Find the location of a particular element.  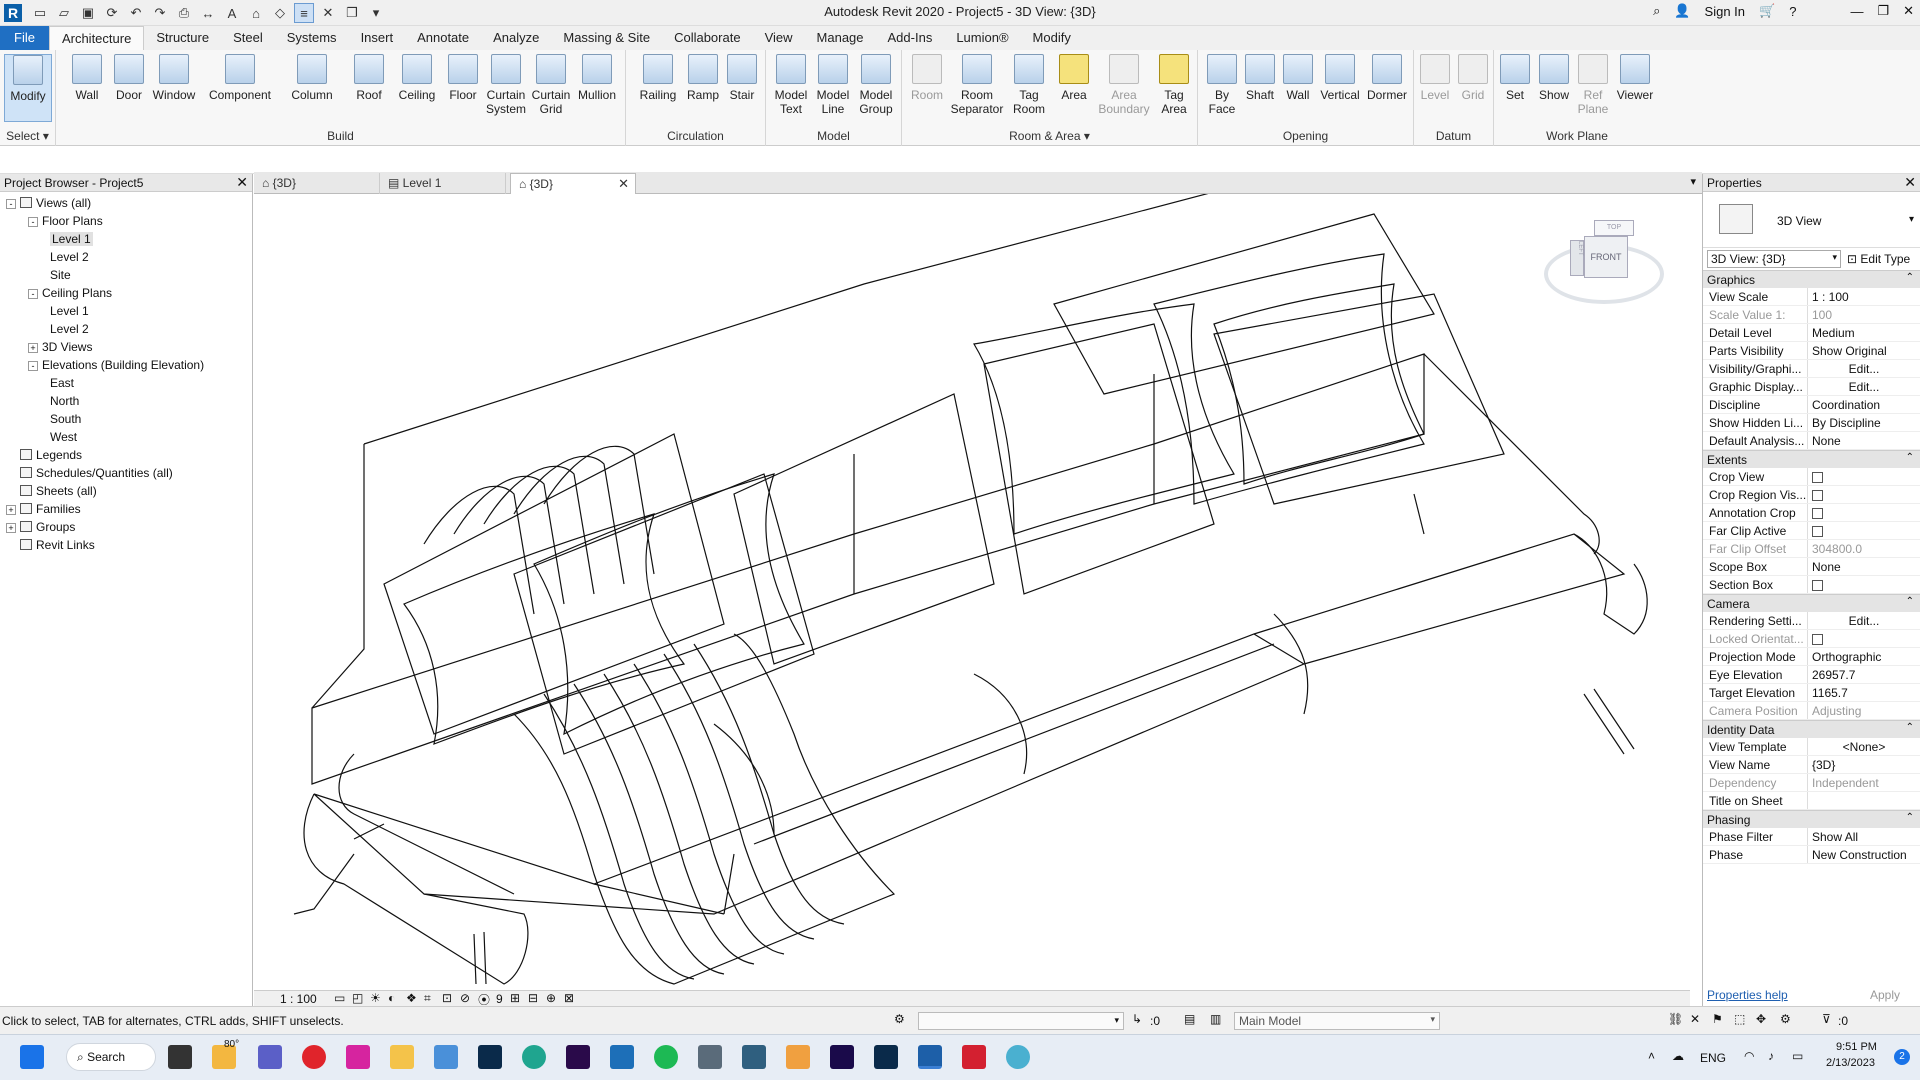

app-icon is located at coordinates (754, 1057).